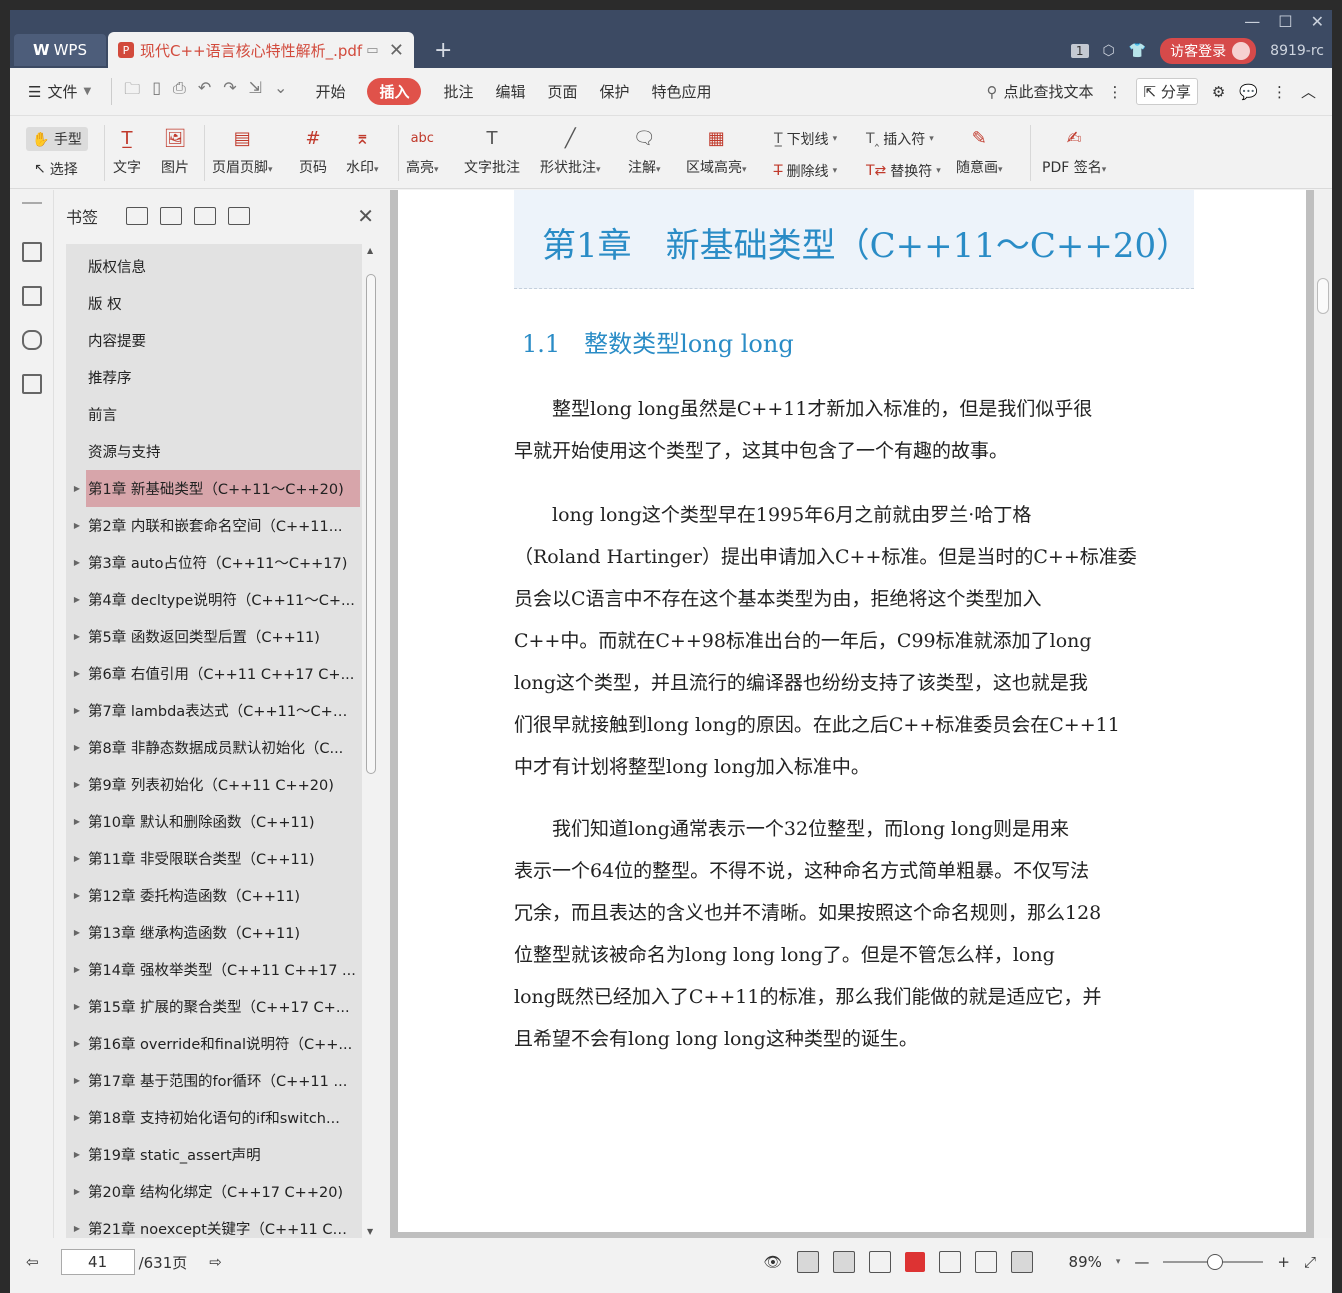  I want to click on more-dropdown-icon: ⌄, so click(280, 91).